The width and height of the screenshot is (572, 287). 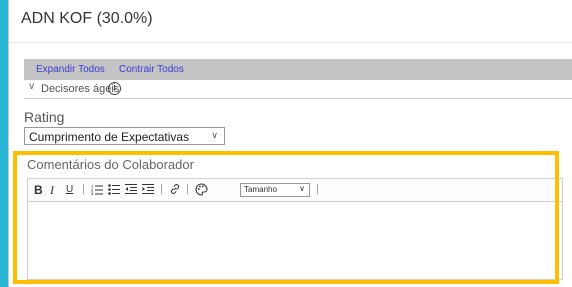 What do you see at coordinates (114, 88) in the screenshot?
I see `info-icon: i` at bounding box center [114, 88].